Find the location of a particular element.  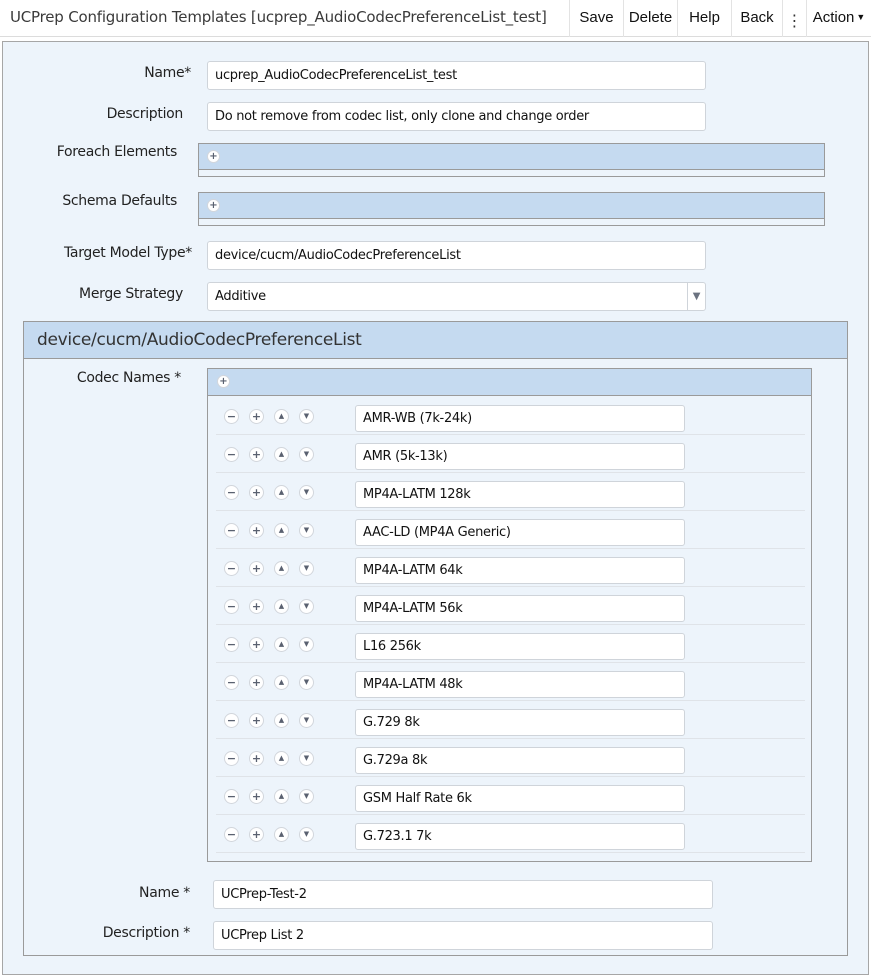

action-menu-button: Action ▼ is located at coordinates (838, 18).